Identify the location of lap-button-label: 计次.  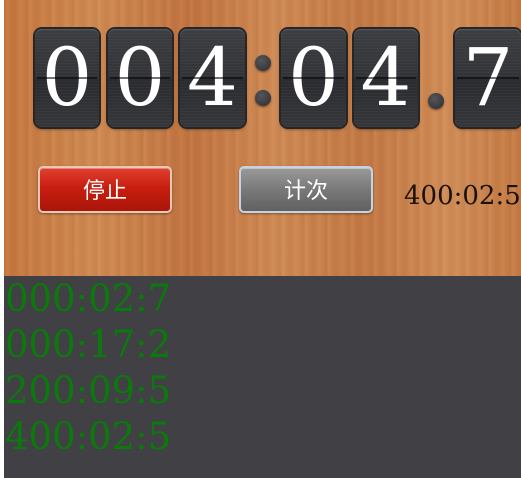
(305, 191).